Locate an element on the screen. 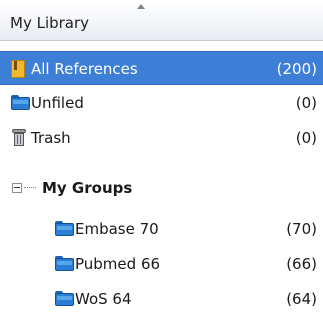 This screenshot has width=323, height=321. library-item-label: Trash is located at coordinates (51, 138).